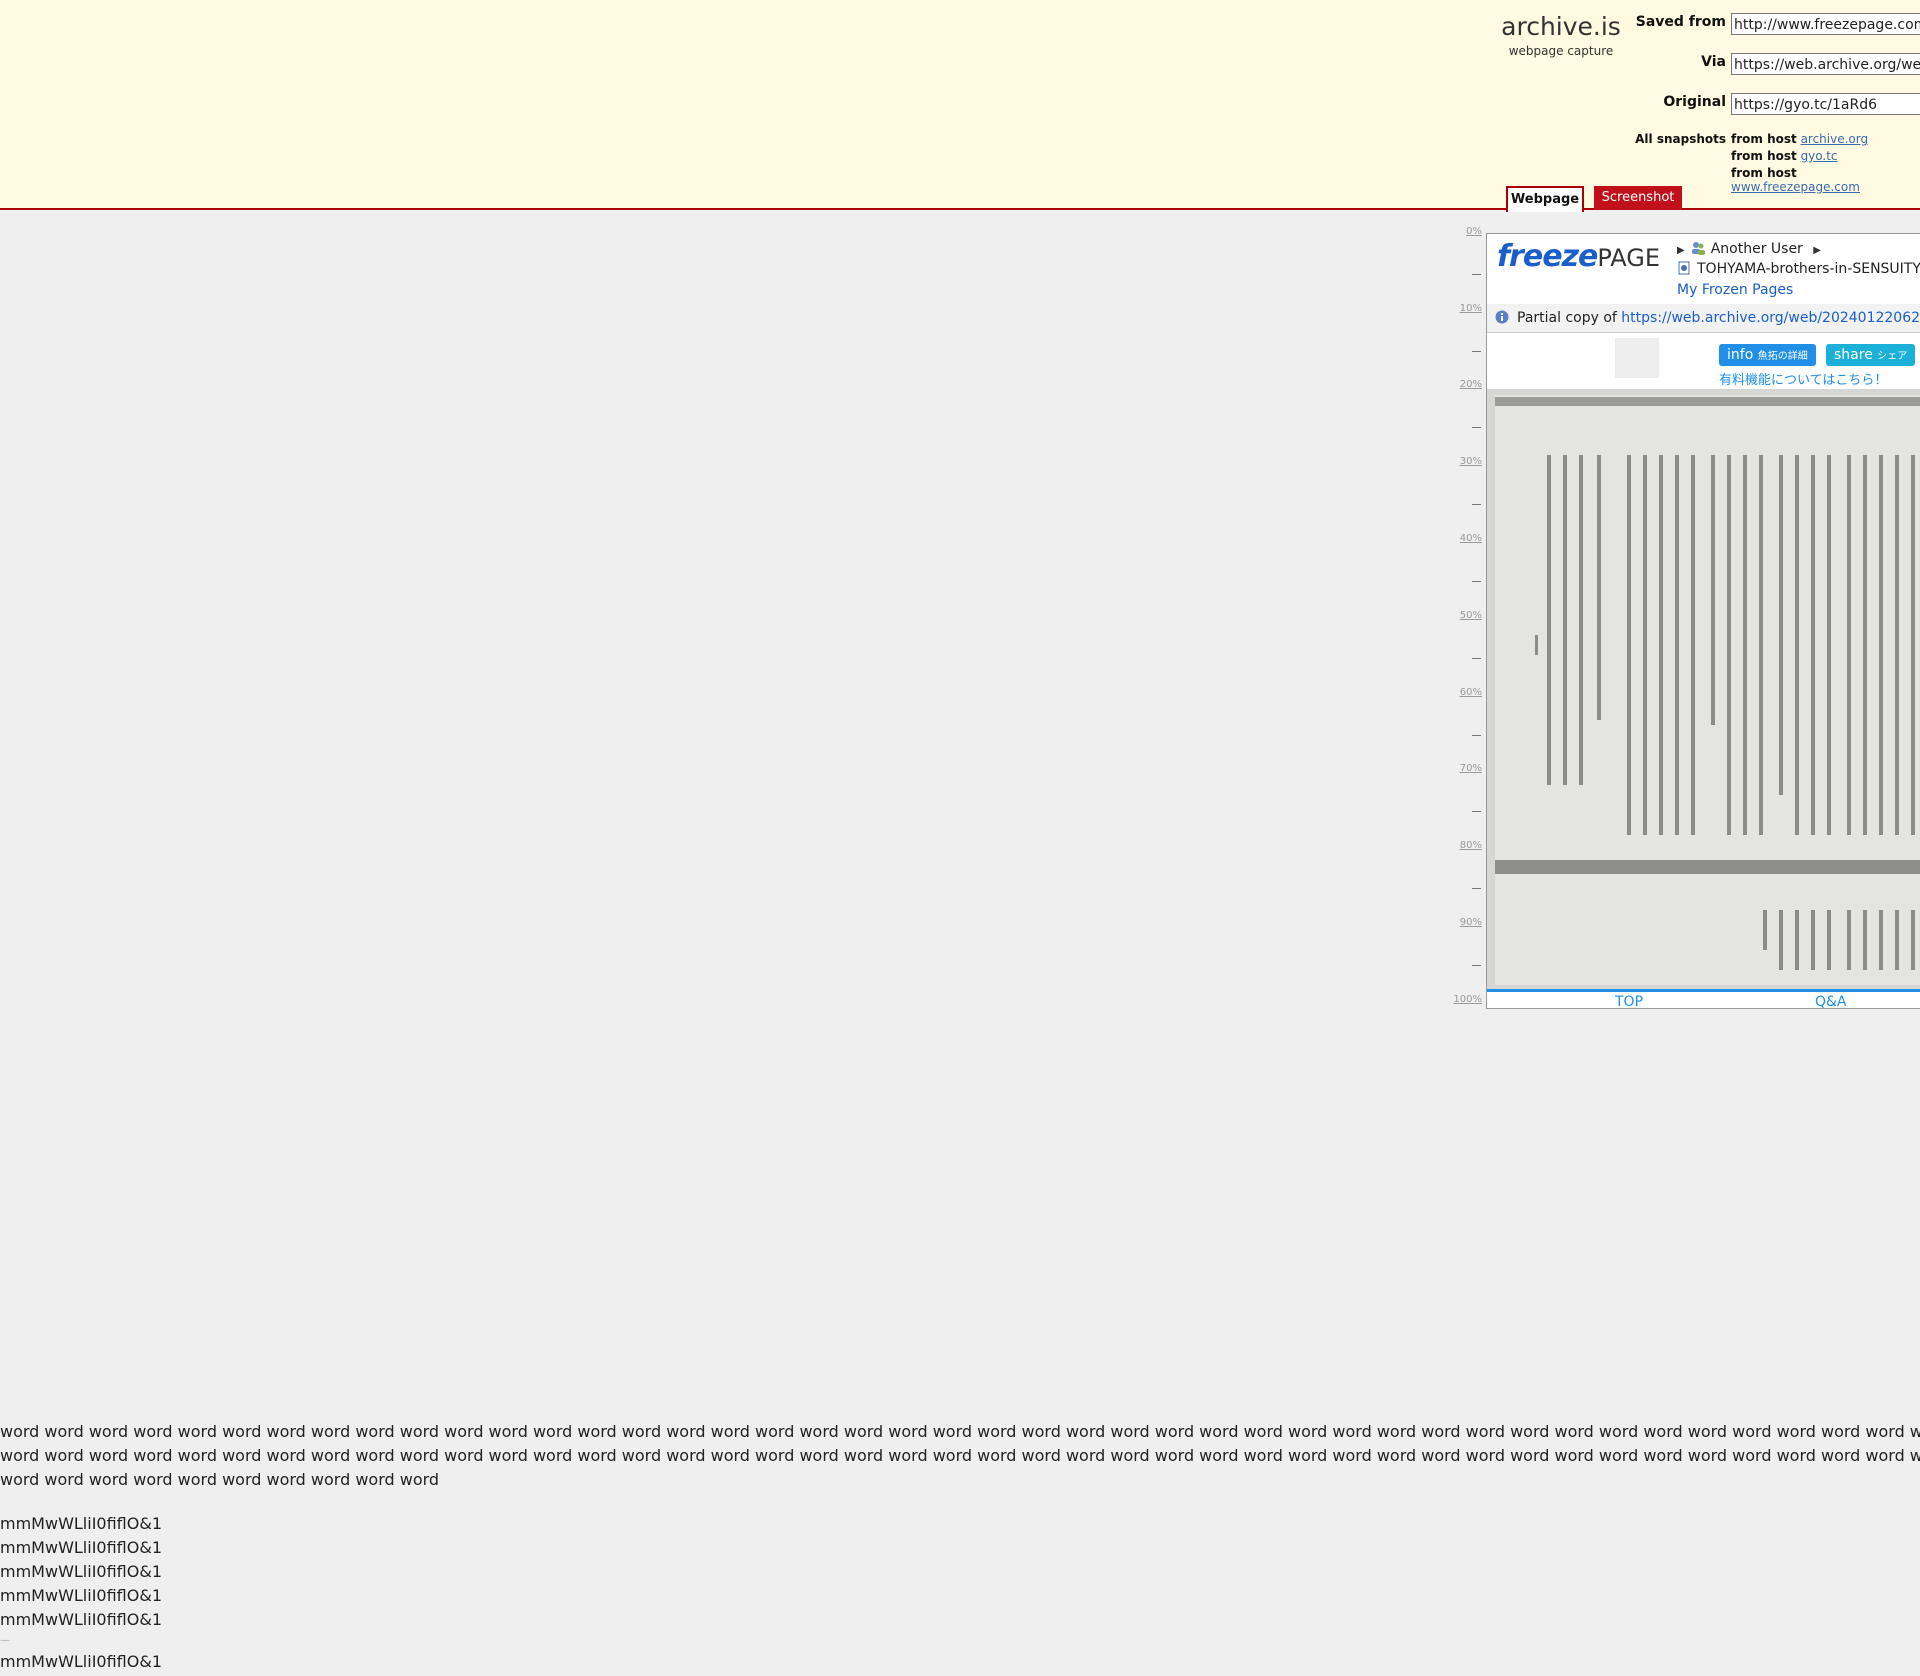 This screenshot has width=1920, height=1676. What do you see at coordinates (1808, 269) in the screenshot?
I see `page-title: TOHYAMA-brothers-in-SENSUITYO` at bounding box center [1808, 269].